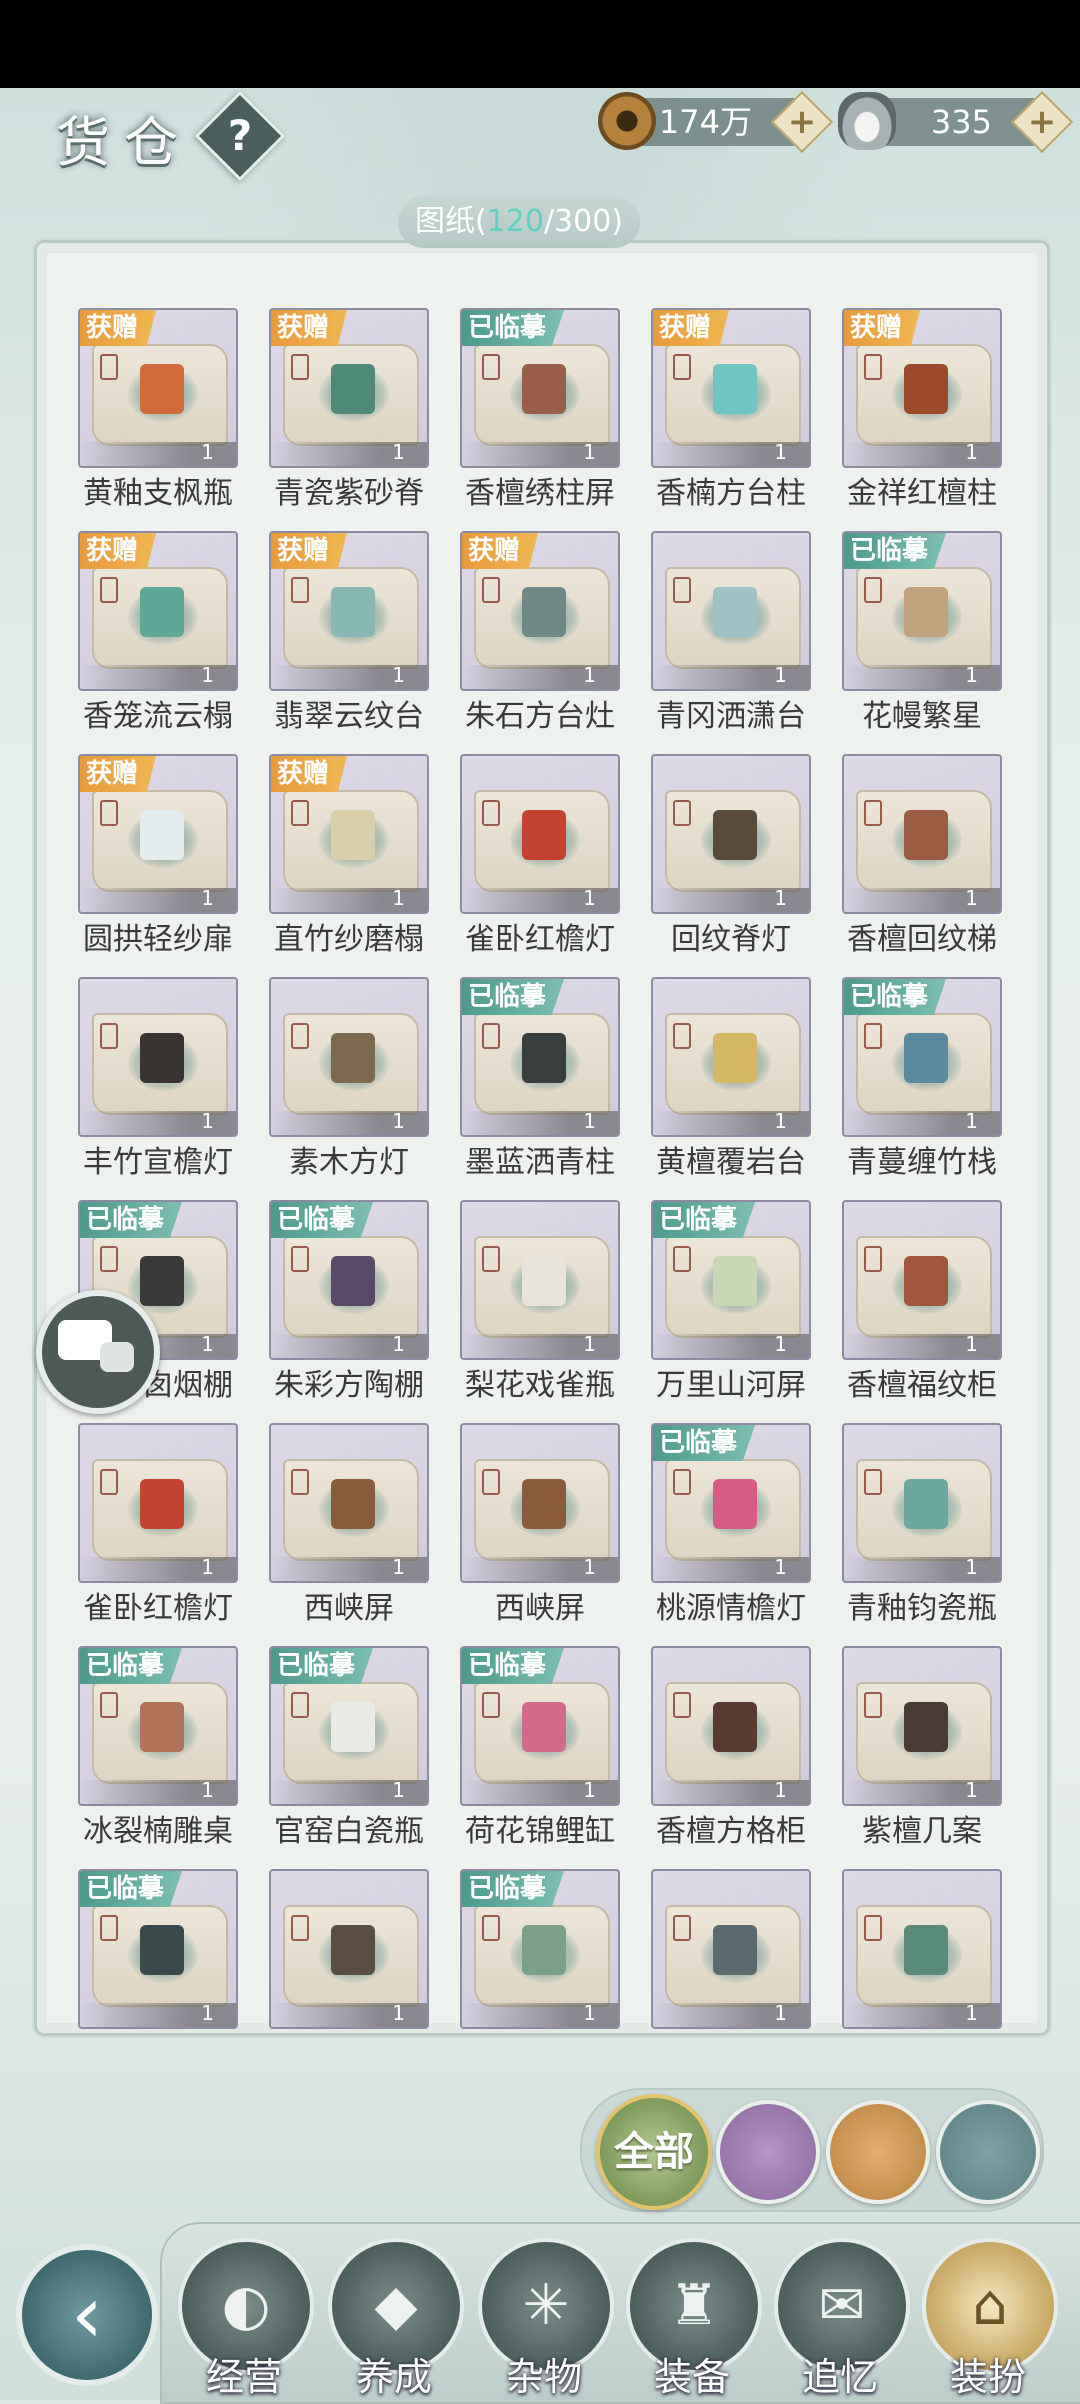 The height and width of the screenshot is (2404, 1080). Describe the element at coordinates (990, 2319) in the screenshot. I see `nav-item-5: ⌂ 装扮` at that location.